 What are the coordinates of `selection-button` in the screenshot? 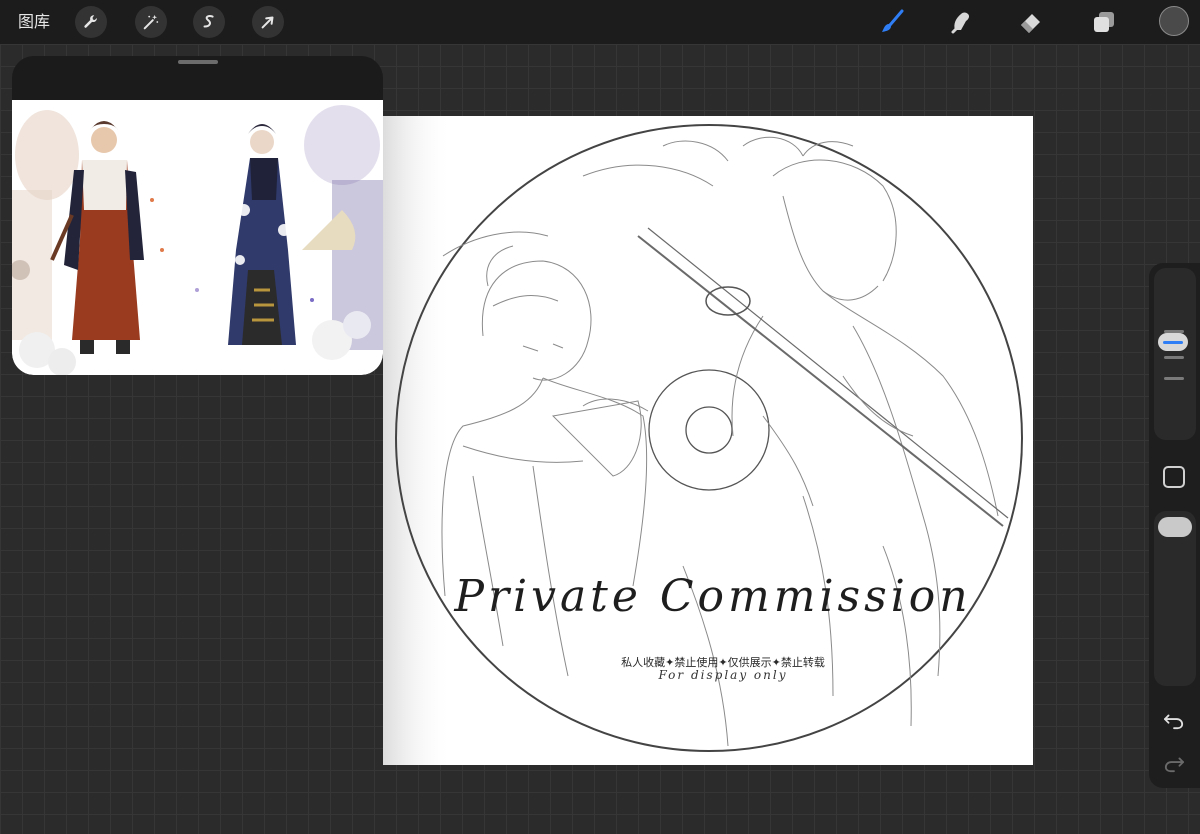 It's located at (209, 22).